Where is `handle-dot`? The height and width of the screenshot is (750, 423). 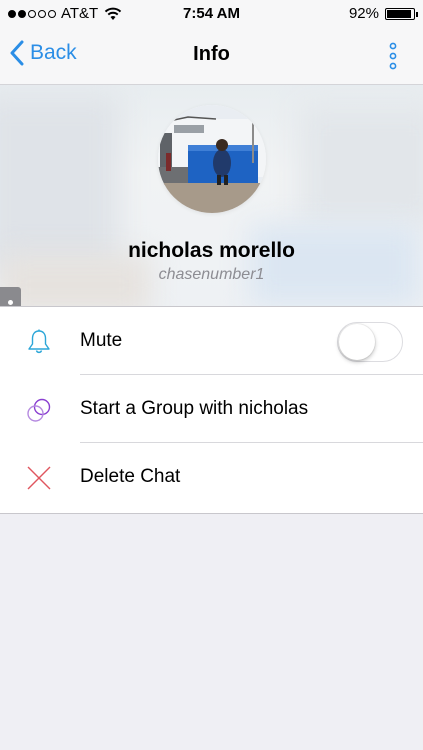
handle-dot is located at coordinates (10, 302).